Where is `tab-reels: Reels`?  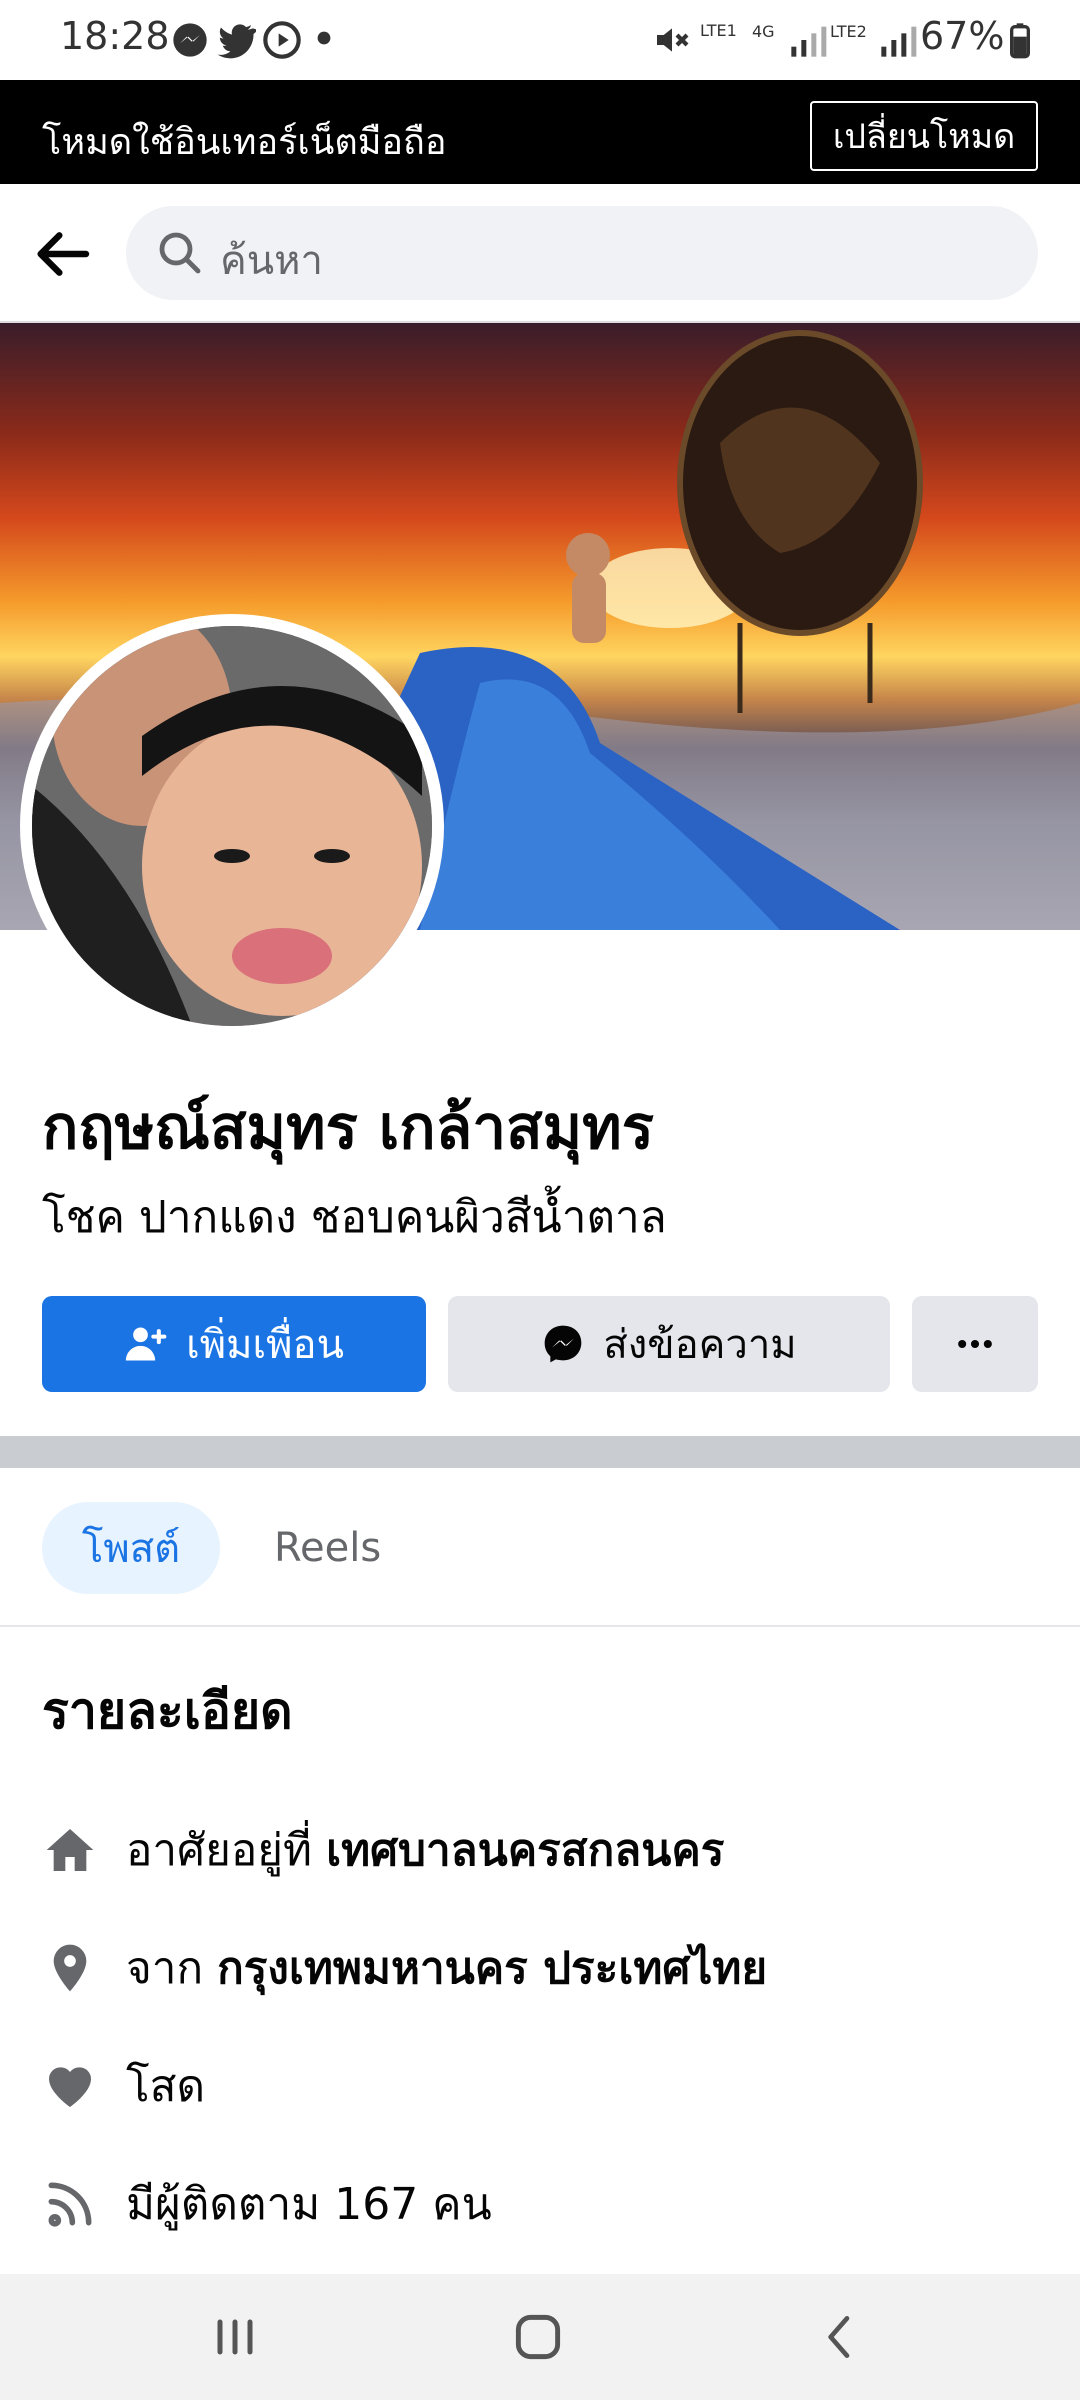 tab-reels: Reels is located at coordinates (327, 1548).